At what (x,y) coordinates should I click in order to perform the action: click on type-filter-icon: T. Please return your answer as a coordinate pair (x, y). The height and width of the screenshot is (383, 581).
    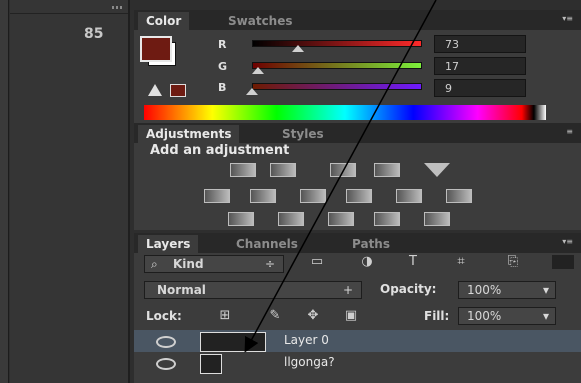
    Looking at the image, I should click on (413, 262).